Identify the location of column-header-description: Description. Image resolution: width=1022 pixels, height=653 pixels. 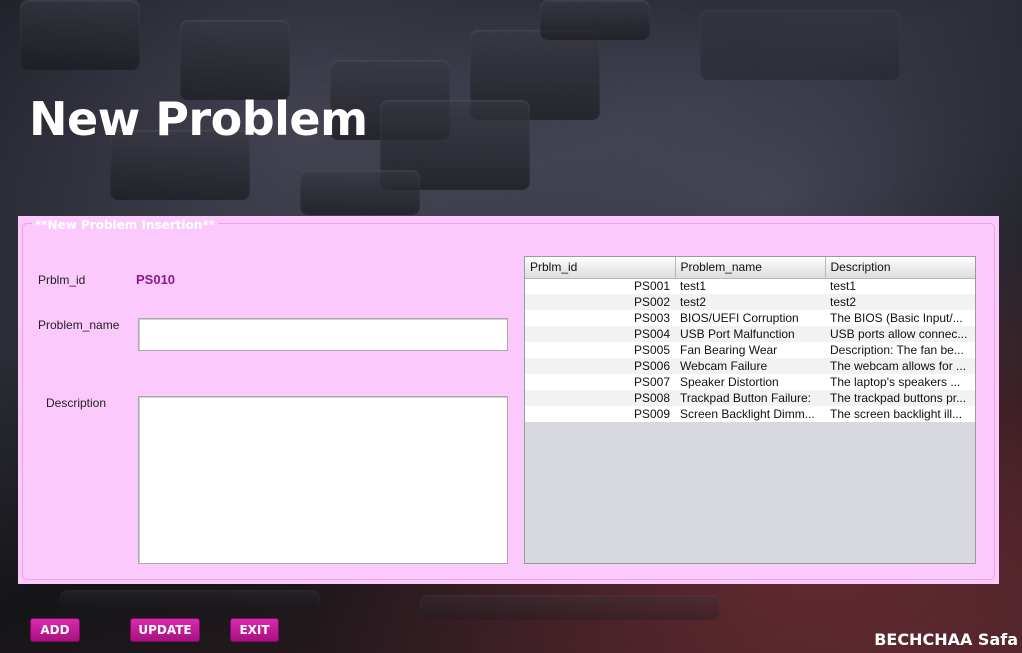
(900, 268).